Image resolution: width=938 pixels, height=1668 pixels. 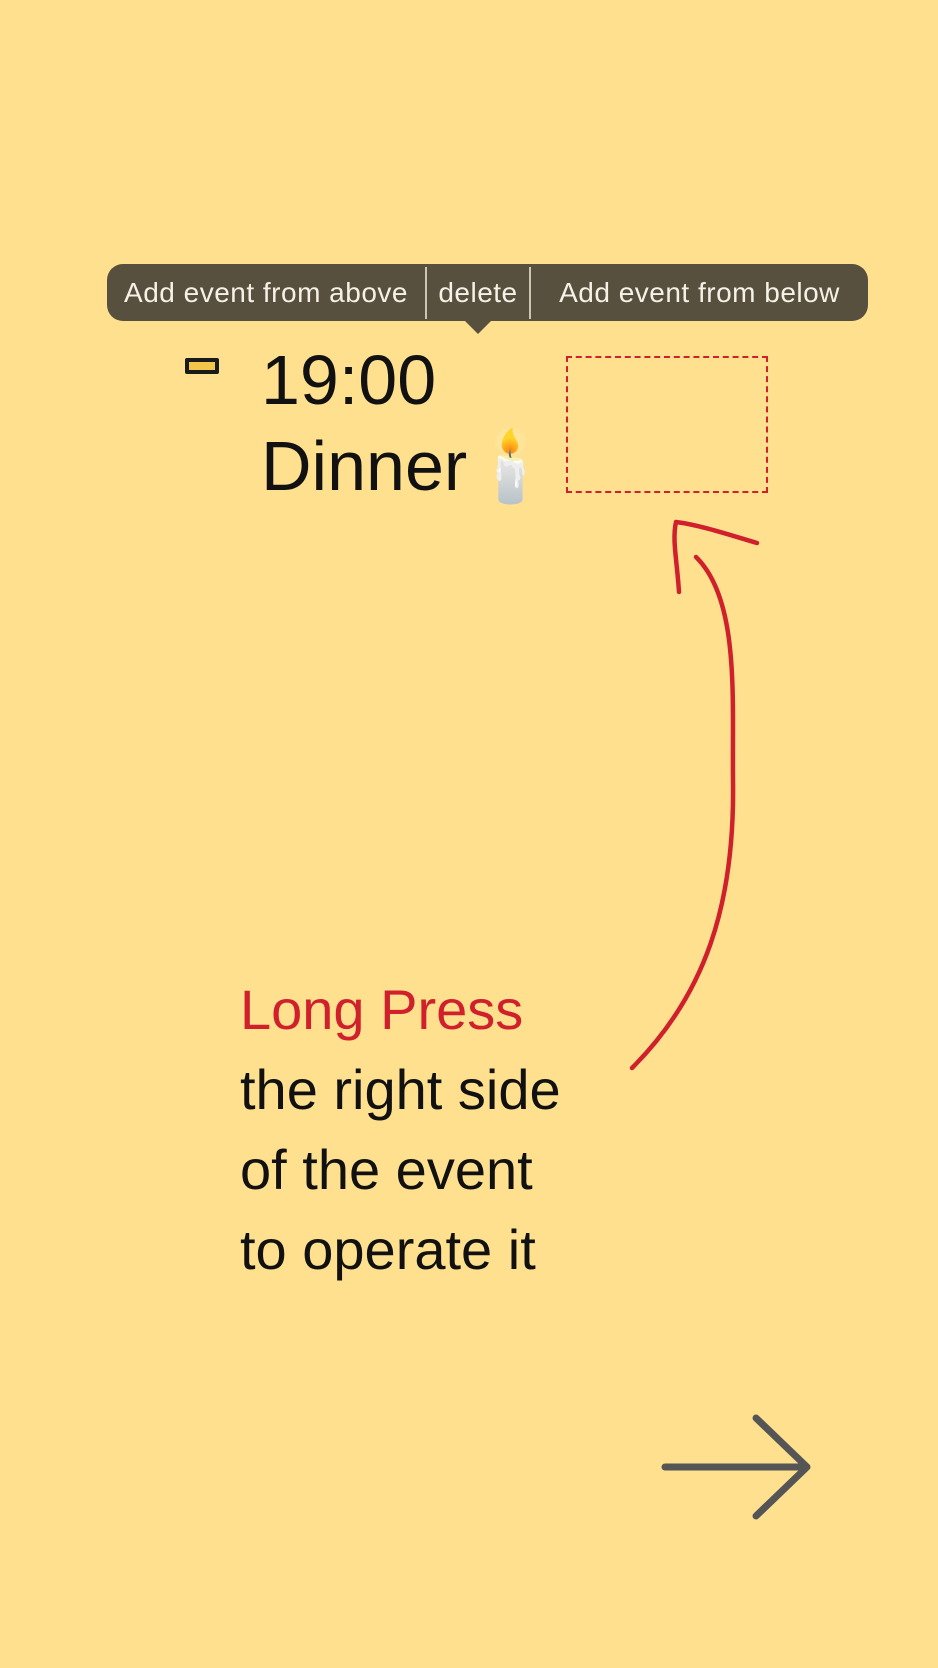 I want to click on long-press-target-area, so click(x=667, y=424).